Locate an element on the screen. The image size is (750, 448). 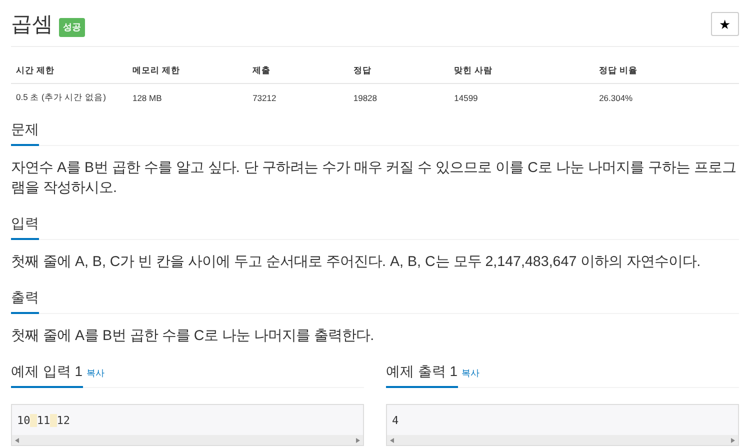
column-header: 정답 비율 is located at coordinates (666, 71).